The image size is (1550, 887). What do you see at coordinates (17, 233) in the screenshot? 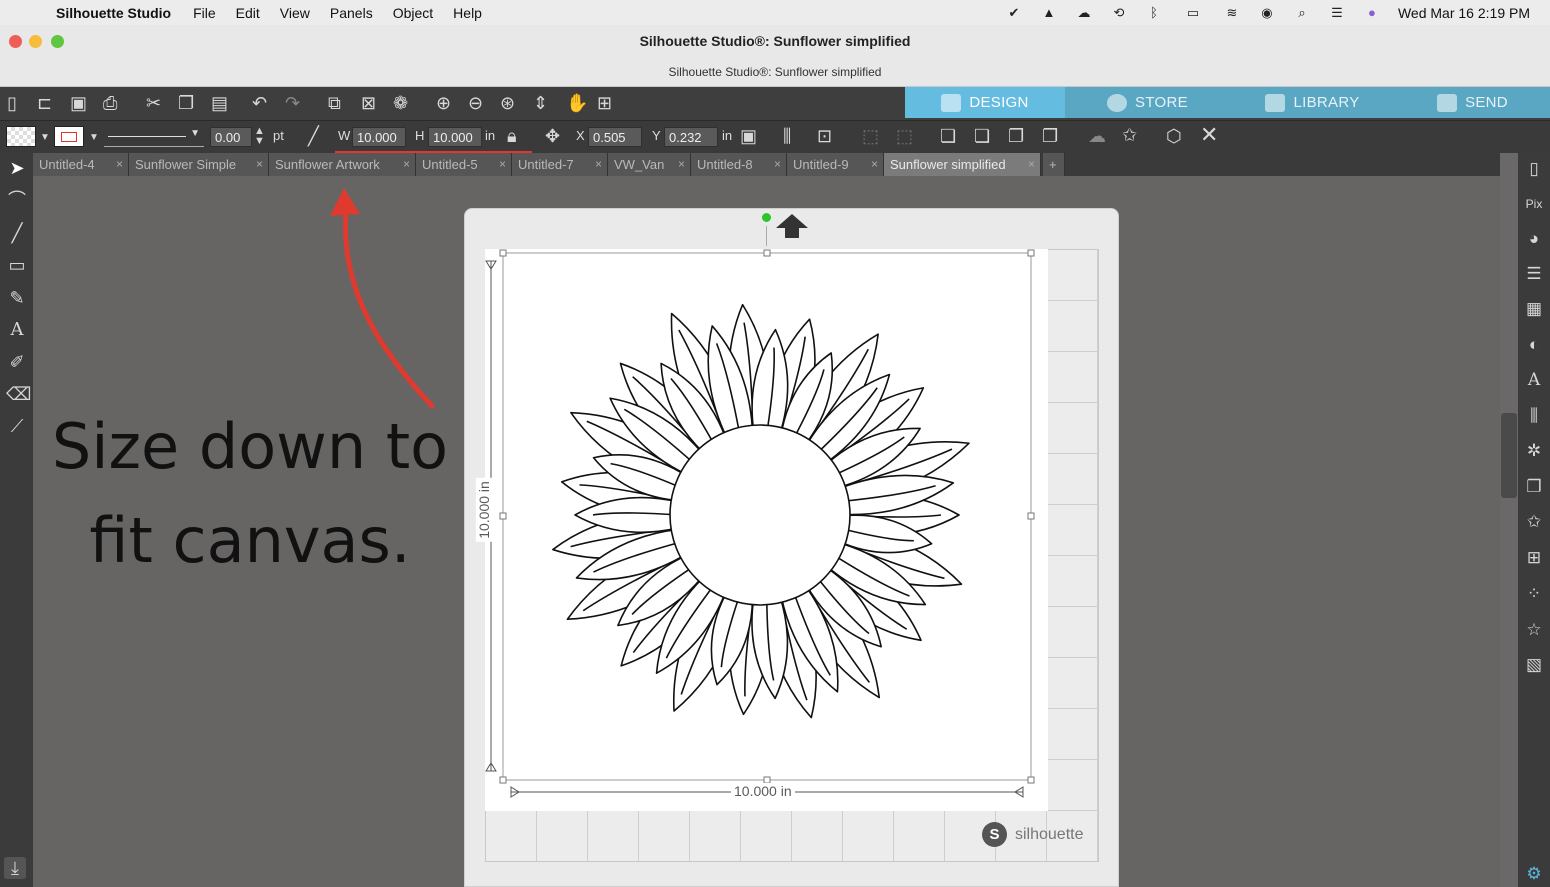
I see `line-draw-icon: ╱` at bounding box center [17, 233].